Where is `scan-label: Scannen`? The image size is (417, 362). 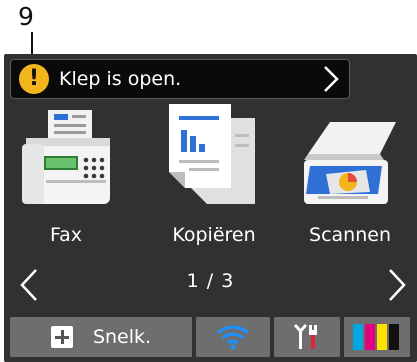
scan-label: Scannen is located at coordinates (350, 235).